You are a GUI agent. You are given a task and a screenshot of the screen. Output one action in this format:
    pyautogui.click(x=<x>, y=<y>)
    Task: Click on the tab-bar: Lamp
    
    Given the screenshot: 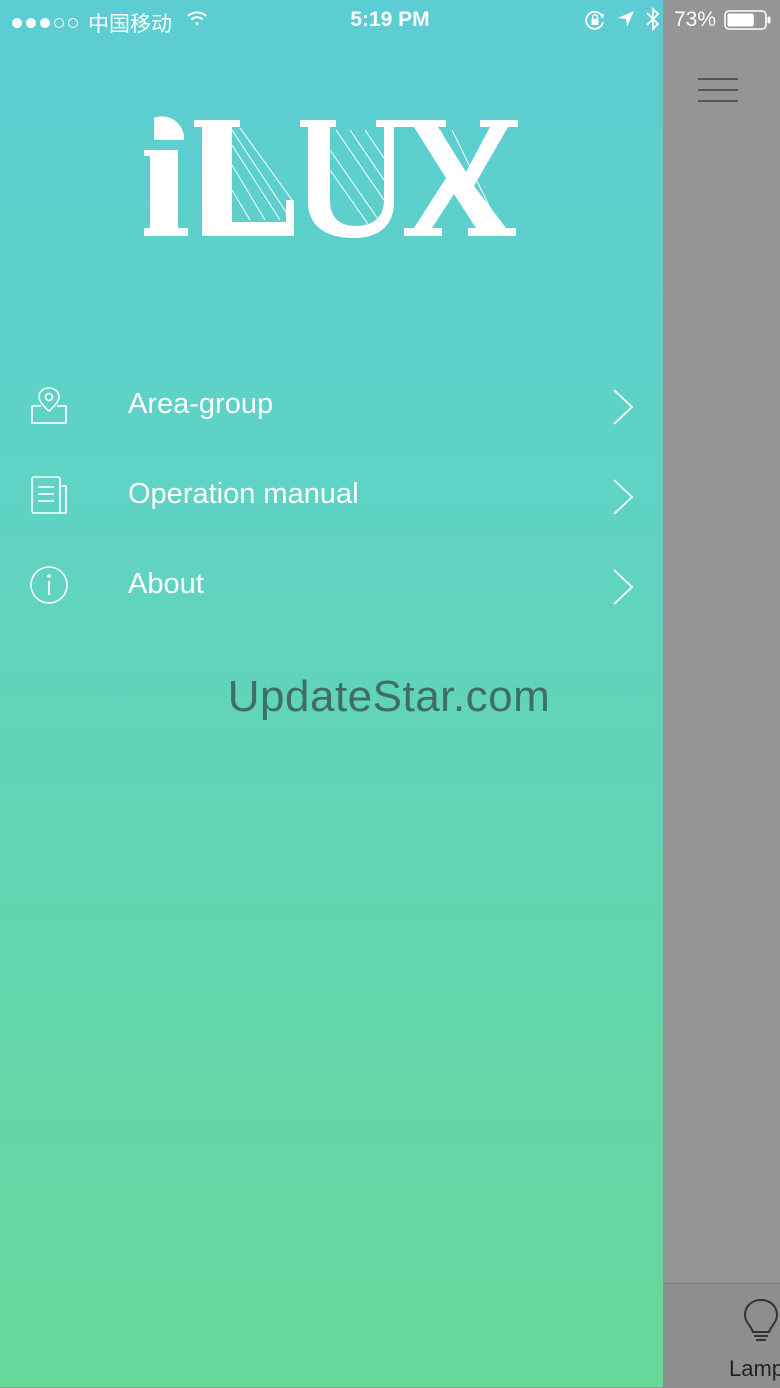 What is the action you would take?
    pyautogui.click(x=721, y=1335)
    